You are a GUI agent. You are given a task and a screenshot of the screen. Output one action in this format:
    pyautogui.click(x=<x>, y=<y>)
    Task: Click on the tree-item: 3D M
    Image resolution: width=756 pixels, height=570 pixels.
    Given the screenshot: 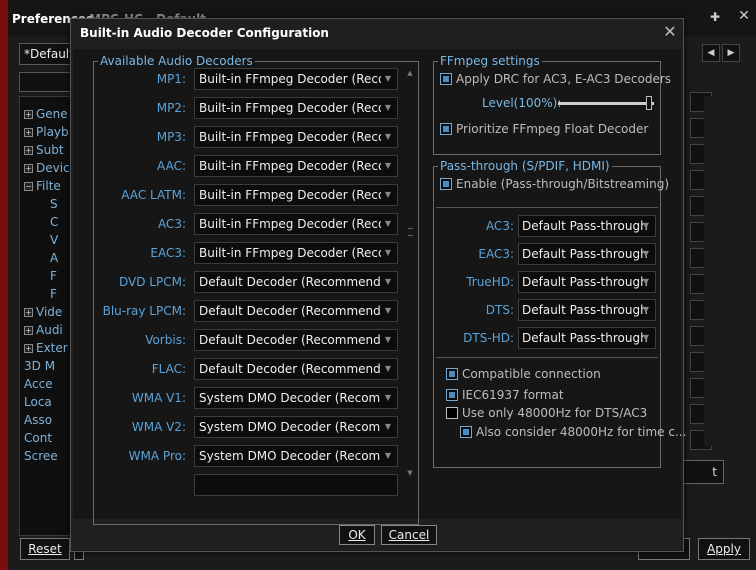 What is the action you would take?
    pyautogui.click(x=39, y=366)
    